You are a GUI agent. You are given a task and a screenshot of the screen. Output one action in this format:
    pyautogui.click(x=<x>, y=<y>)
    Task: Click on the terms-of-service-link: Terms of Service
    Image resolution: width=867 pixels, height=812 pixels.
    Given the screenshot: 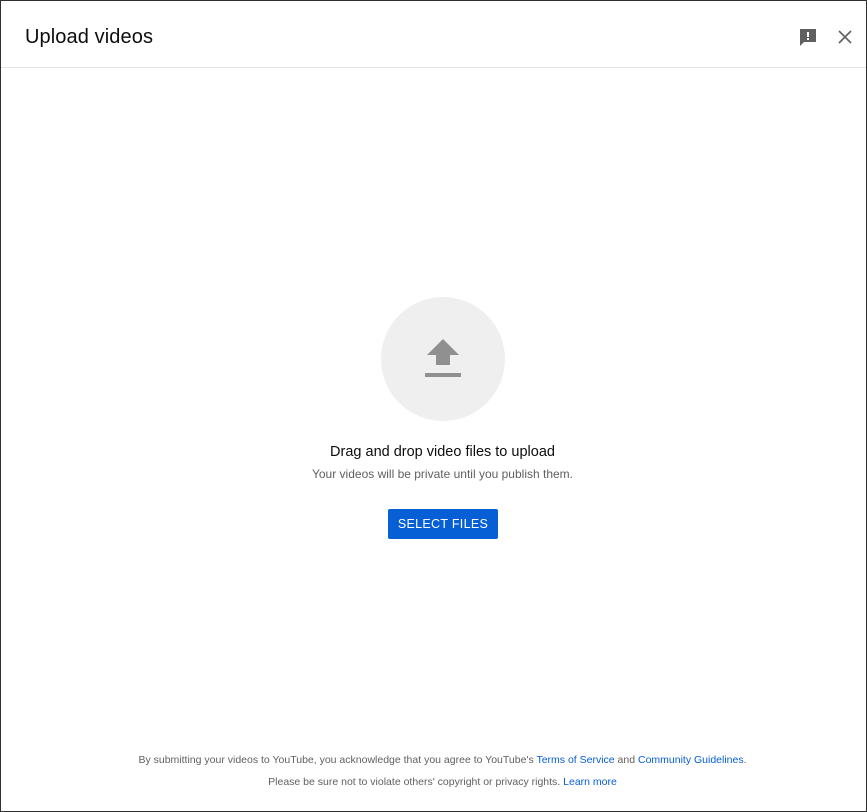 What is the action you would take?
    pyautogui.click(x=575, y=760)
    